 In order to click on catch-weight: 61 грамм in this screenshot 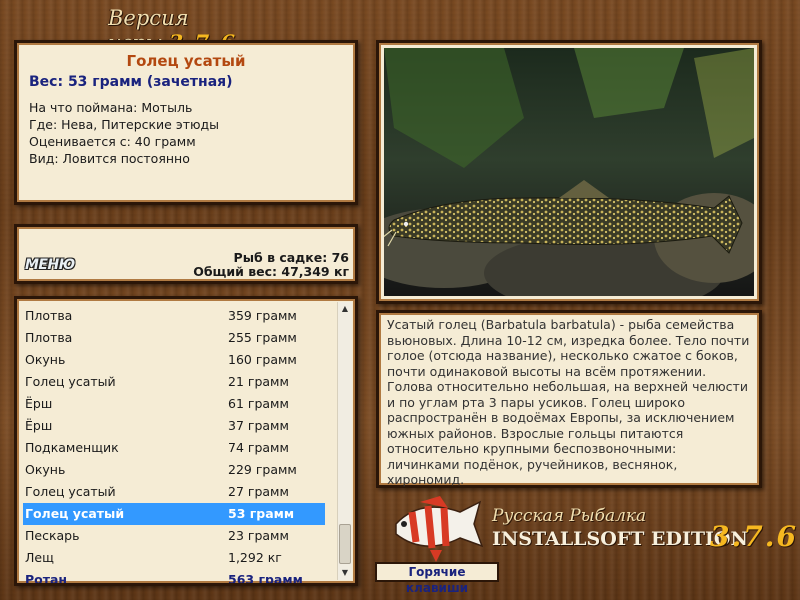, I will do `click(258, 403)`.